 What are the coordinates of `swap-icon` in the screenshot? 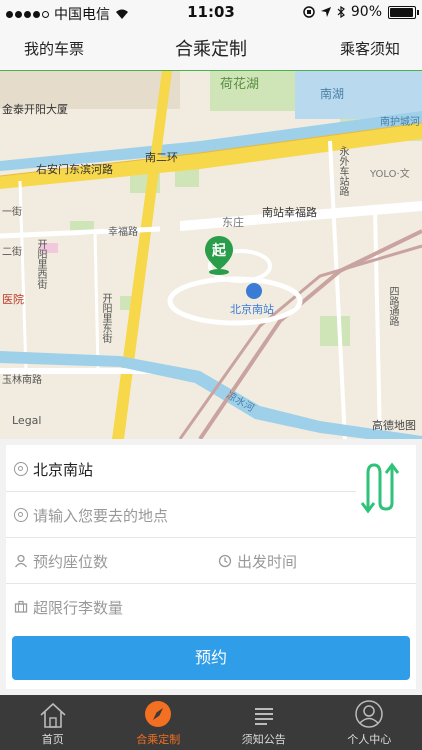 It's located at (384, 487).